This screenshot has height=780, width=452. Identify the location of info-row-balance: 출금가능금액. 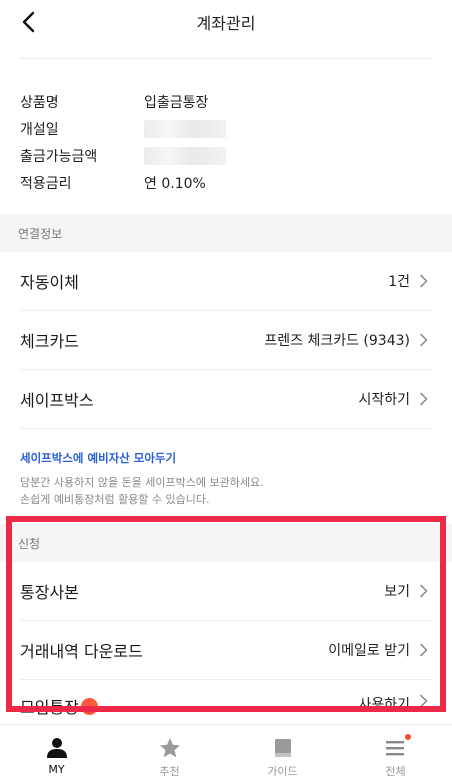
(226, 155).